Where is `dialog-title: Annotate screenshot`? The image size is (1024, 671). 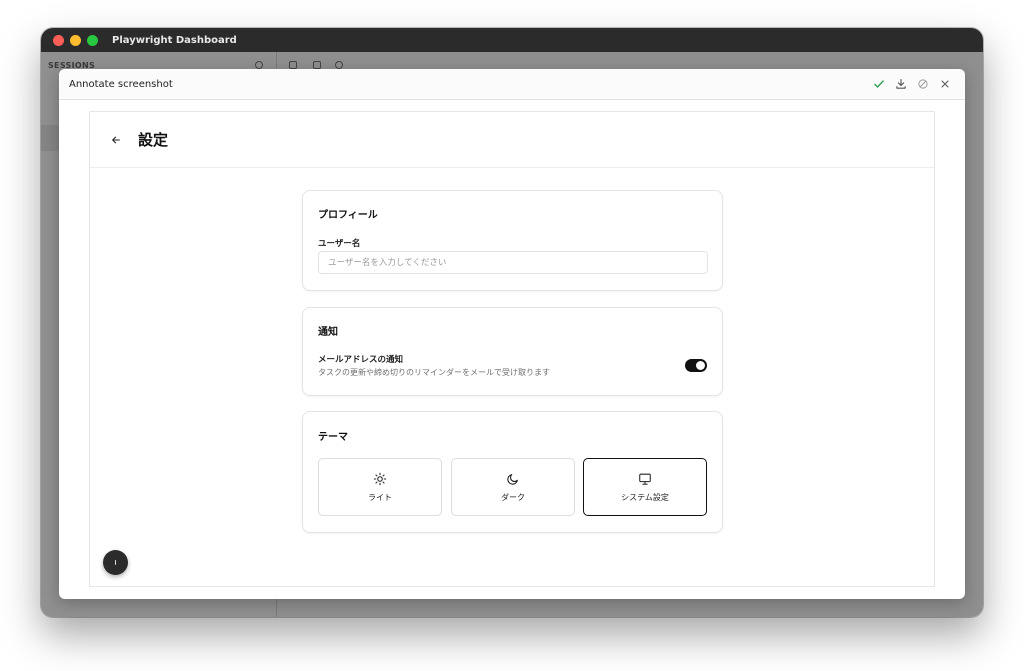
dialog-title: Annotate screenshot is located at coordinates (121, 84).